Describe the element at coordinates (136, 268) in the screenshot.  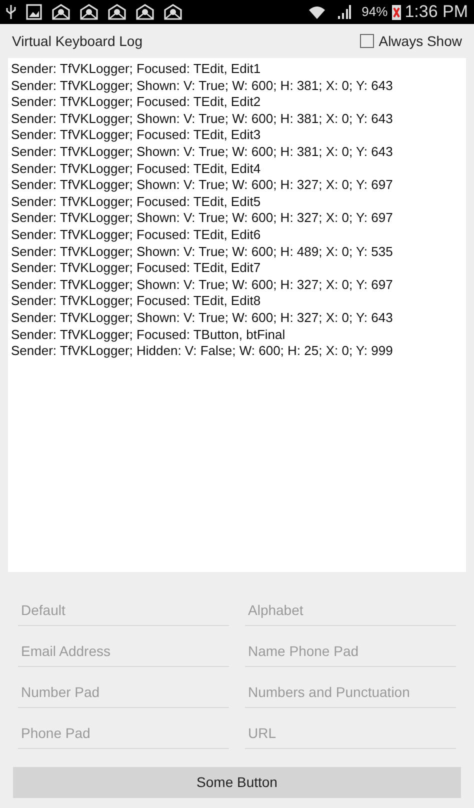
I see `log-line: Sender: TfVKLogger; Focused: TEdit, Edit7` at that location.